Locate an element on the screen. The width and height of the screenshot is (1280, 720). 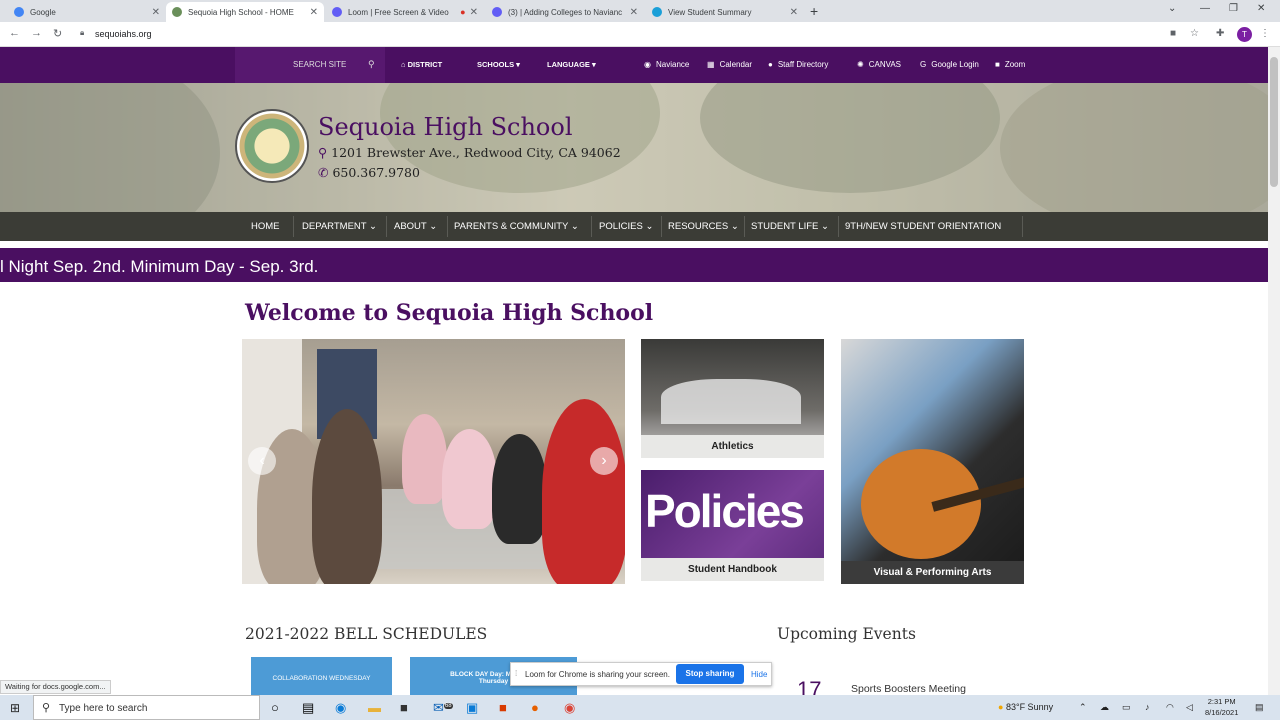
back-icon: ← is located at coordinates (14, 33).